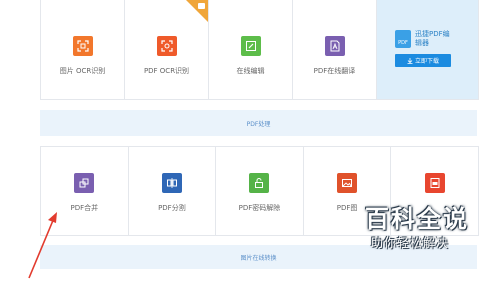  Describe the element at coordinates (201, 6) in the screenshot. I see `video-icon` at that location.